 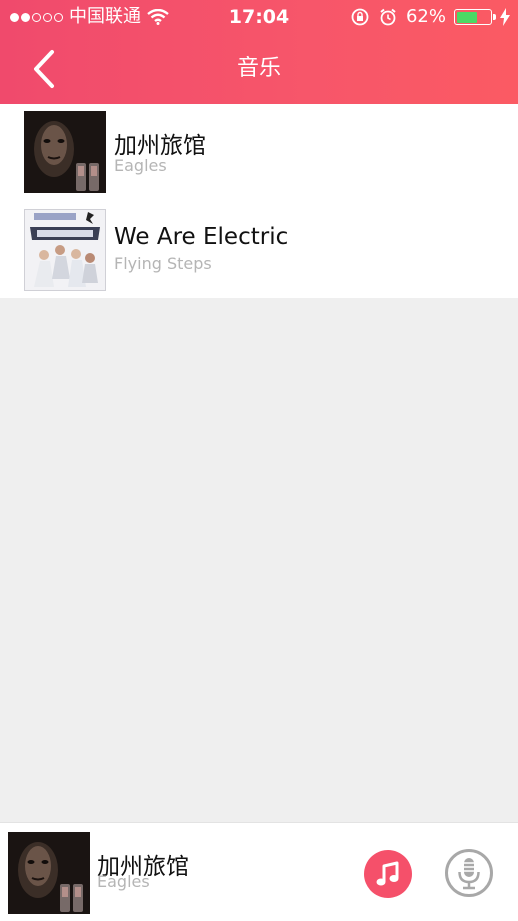 I want to click on song-title: 加州旅馆, so click(x=160, y=146).